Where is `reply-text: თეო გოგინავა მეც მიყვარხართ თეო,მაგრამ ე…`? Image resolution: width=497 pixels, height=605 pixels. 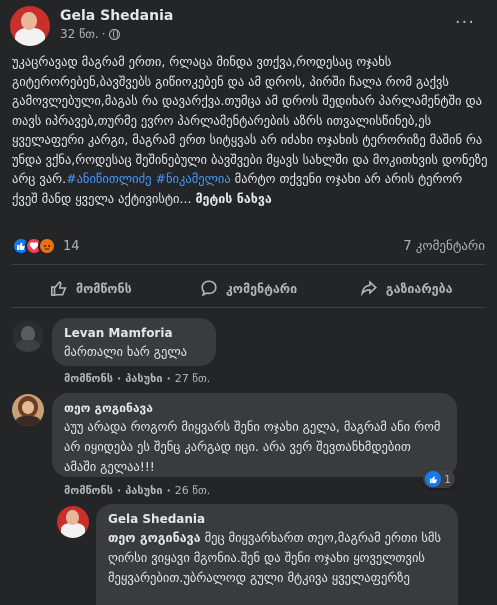 reply-text: თეო გოგინავა მეც მიყვარხართ თეო,მაგრამ ე… is located at coordinates (277, 558).